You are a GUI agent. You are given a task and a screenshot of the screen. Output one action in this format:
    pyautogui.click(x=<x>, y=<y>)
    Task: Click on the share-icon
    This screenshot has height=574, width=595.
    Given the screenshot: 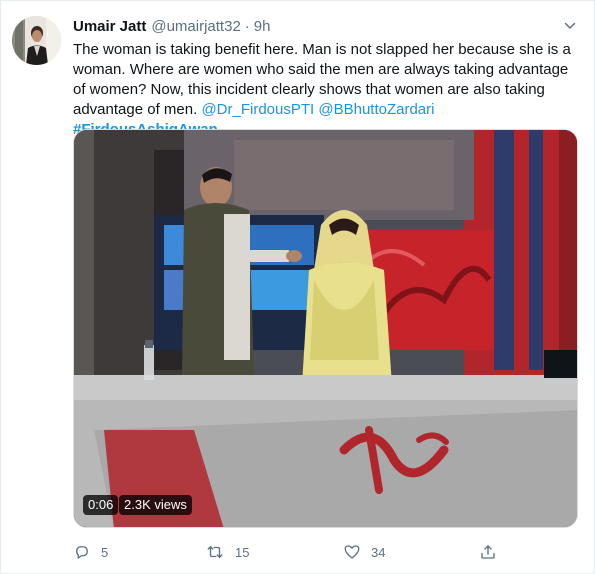 What is the action you would take?
    pyautogui.click(x=488, y=552)
    